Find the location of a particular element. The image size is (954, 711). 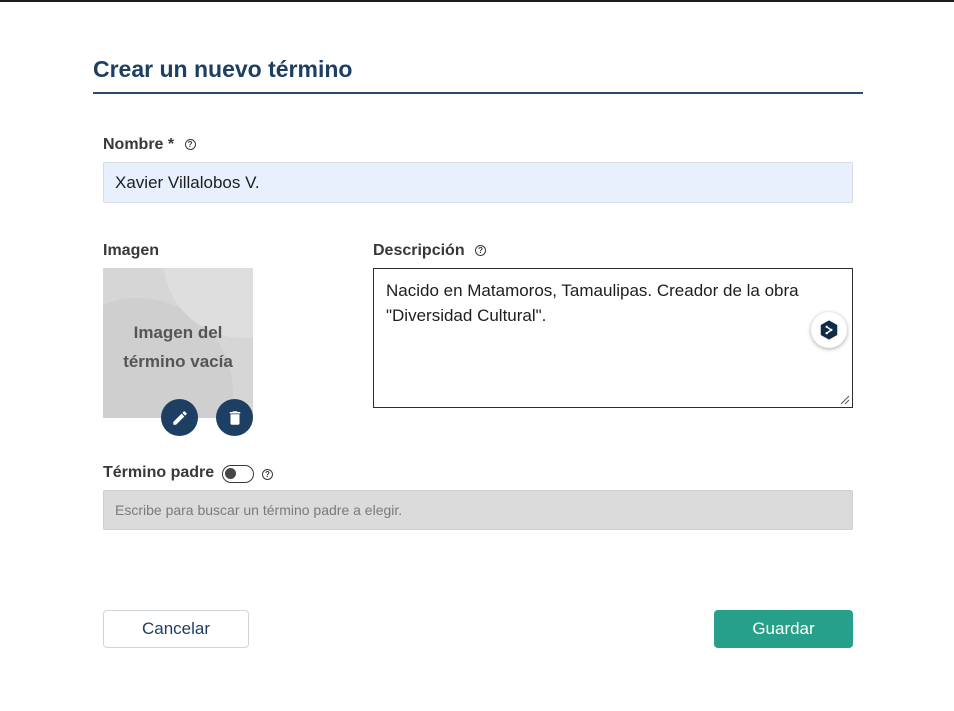

name-label-row: Nombre * ? is located at coordinates (149, 145).